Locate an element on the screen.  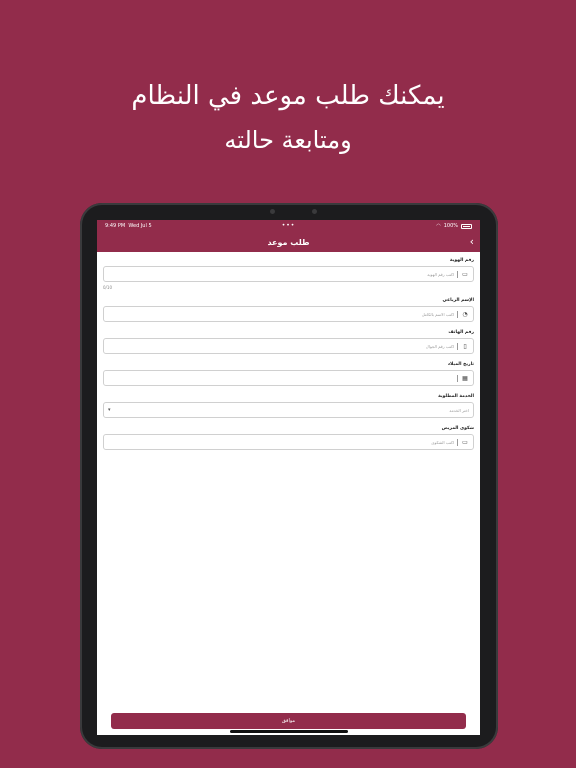
chevron-down-icon: ▾ is located at coordinates (109, 410).